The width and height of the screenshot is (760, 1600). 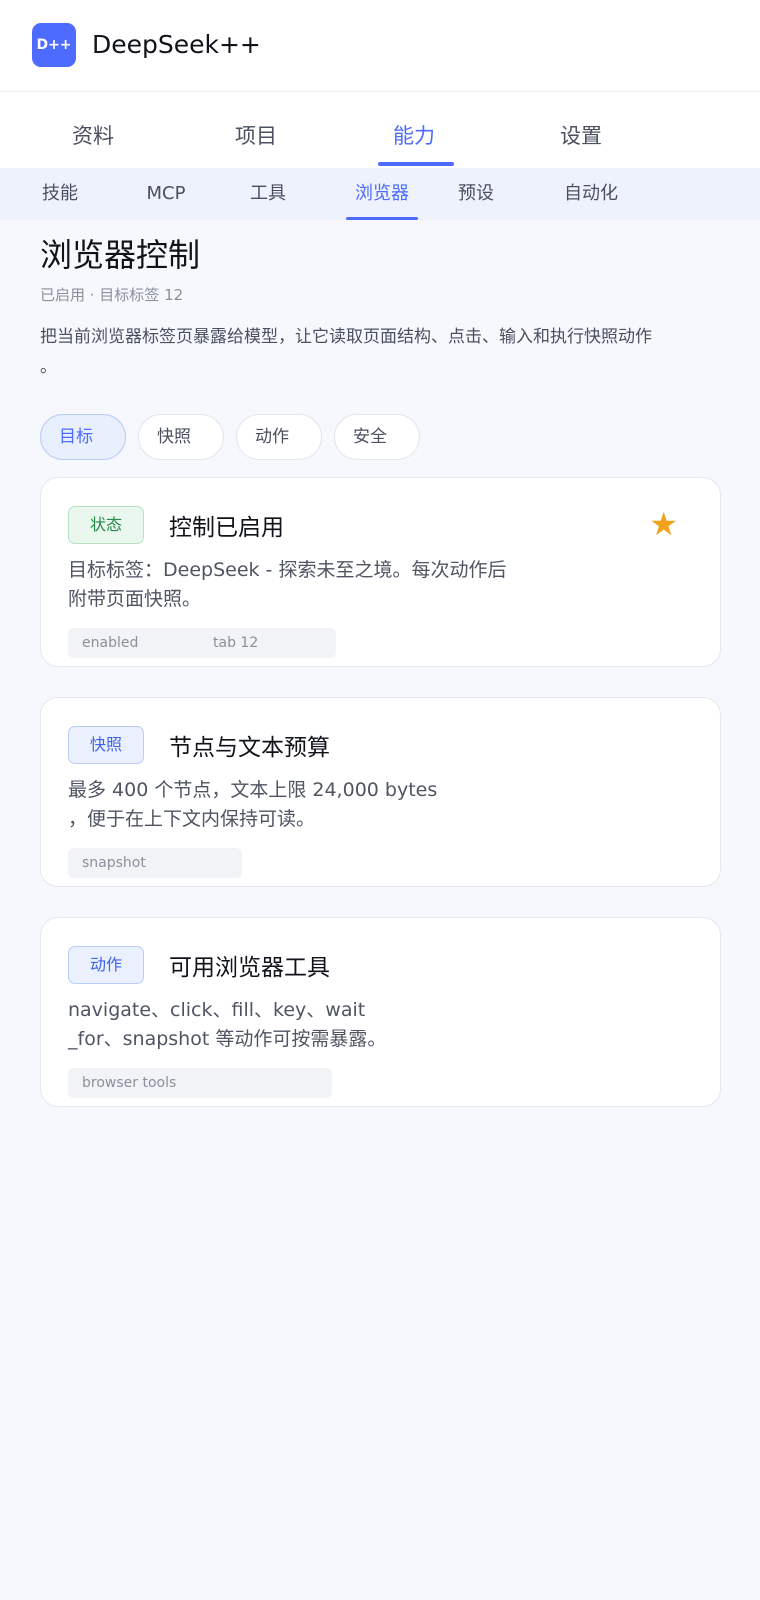 I want to click on tag-enabled: enabled, so click(x=110, y=643).